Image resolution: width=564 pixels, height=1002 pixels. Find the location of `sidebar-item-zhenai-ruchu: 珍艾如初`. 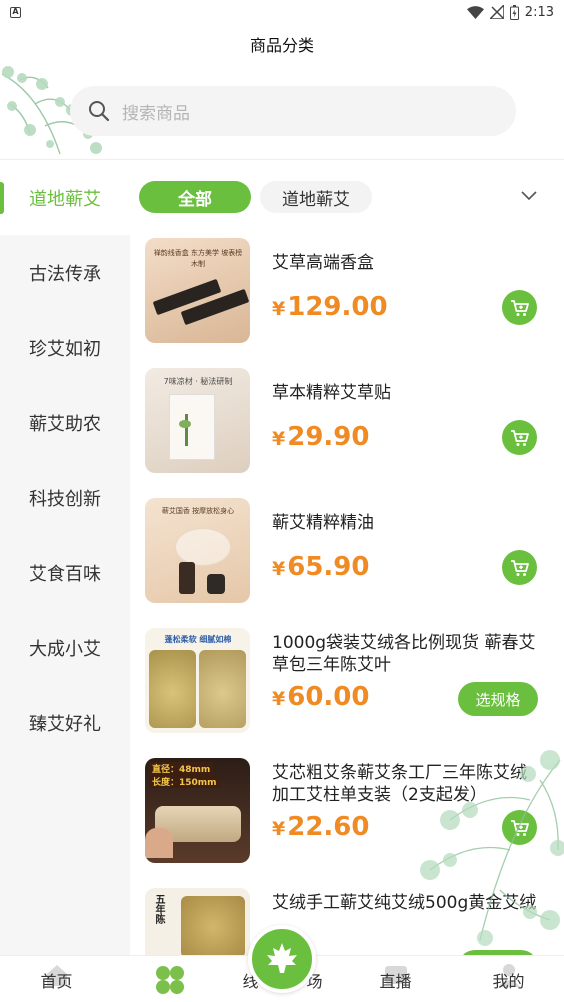

sidebar-item-zhenai-ruchu: 珍艾如初 is located at coordinates (65, 347).